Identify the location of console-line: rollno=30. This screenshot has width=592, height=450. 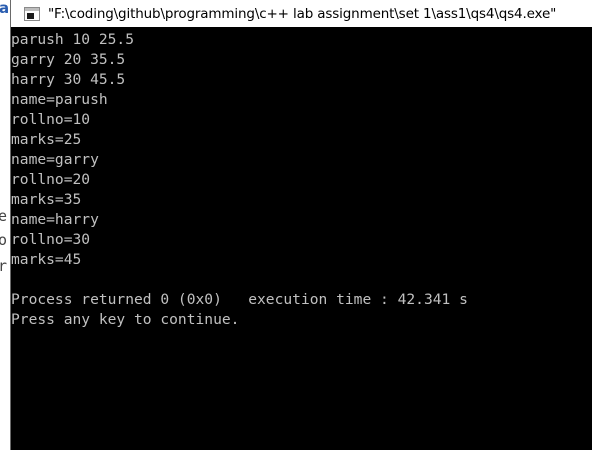
(51, 239).